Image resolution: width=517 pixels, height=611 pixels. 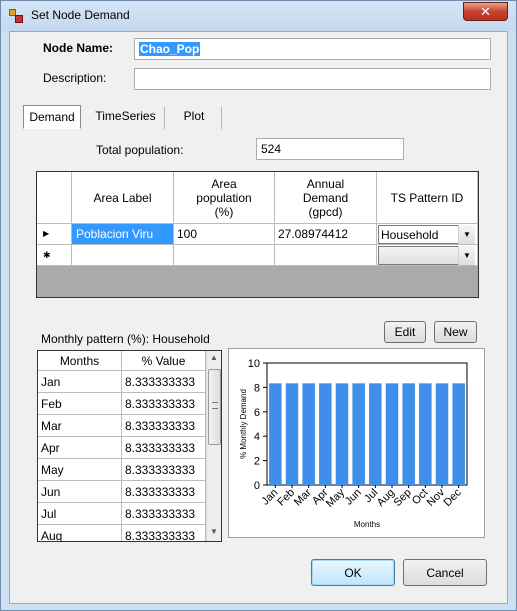 I want to click on node-name-value: Chao_Pop, so click(x=170, y=49).